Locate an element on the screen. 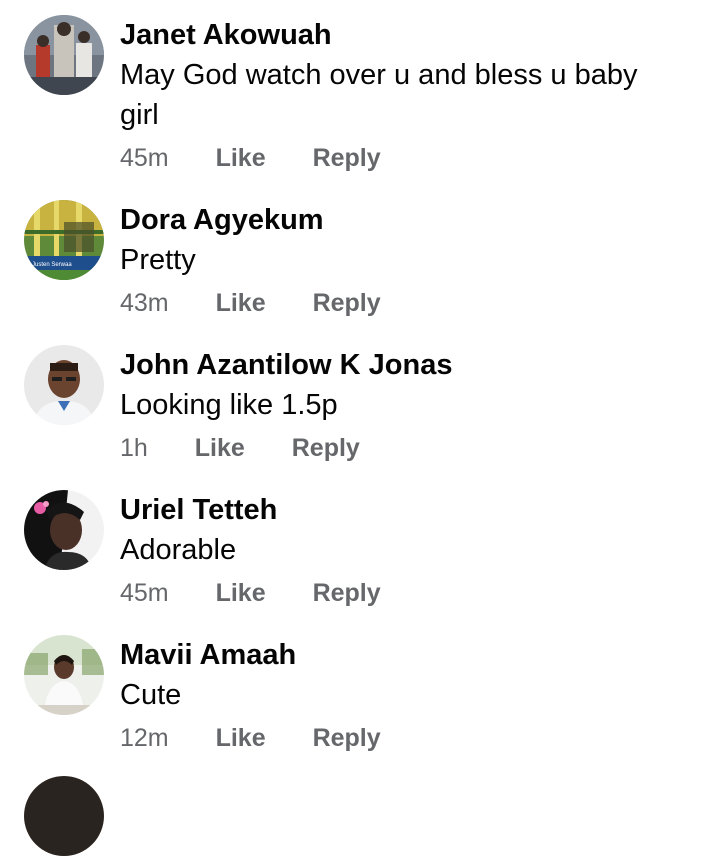 This screenshot has width=720, height=856. comment-author-name: John Azantilow K Jonas is located at coordinates (286, 365).